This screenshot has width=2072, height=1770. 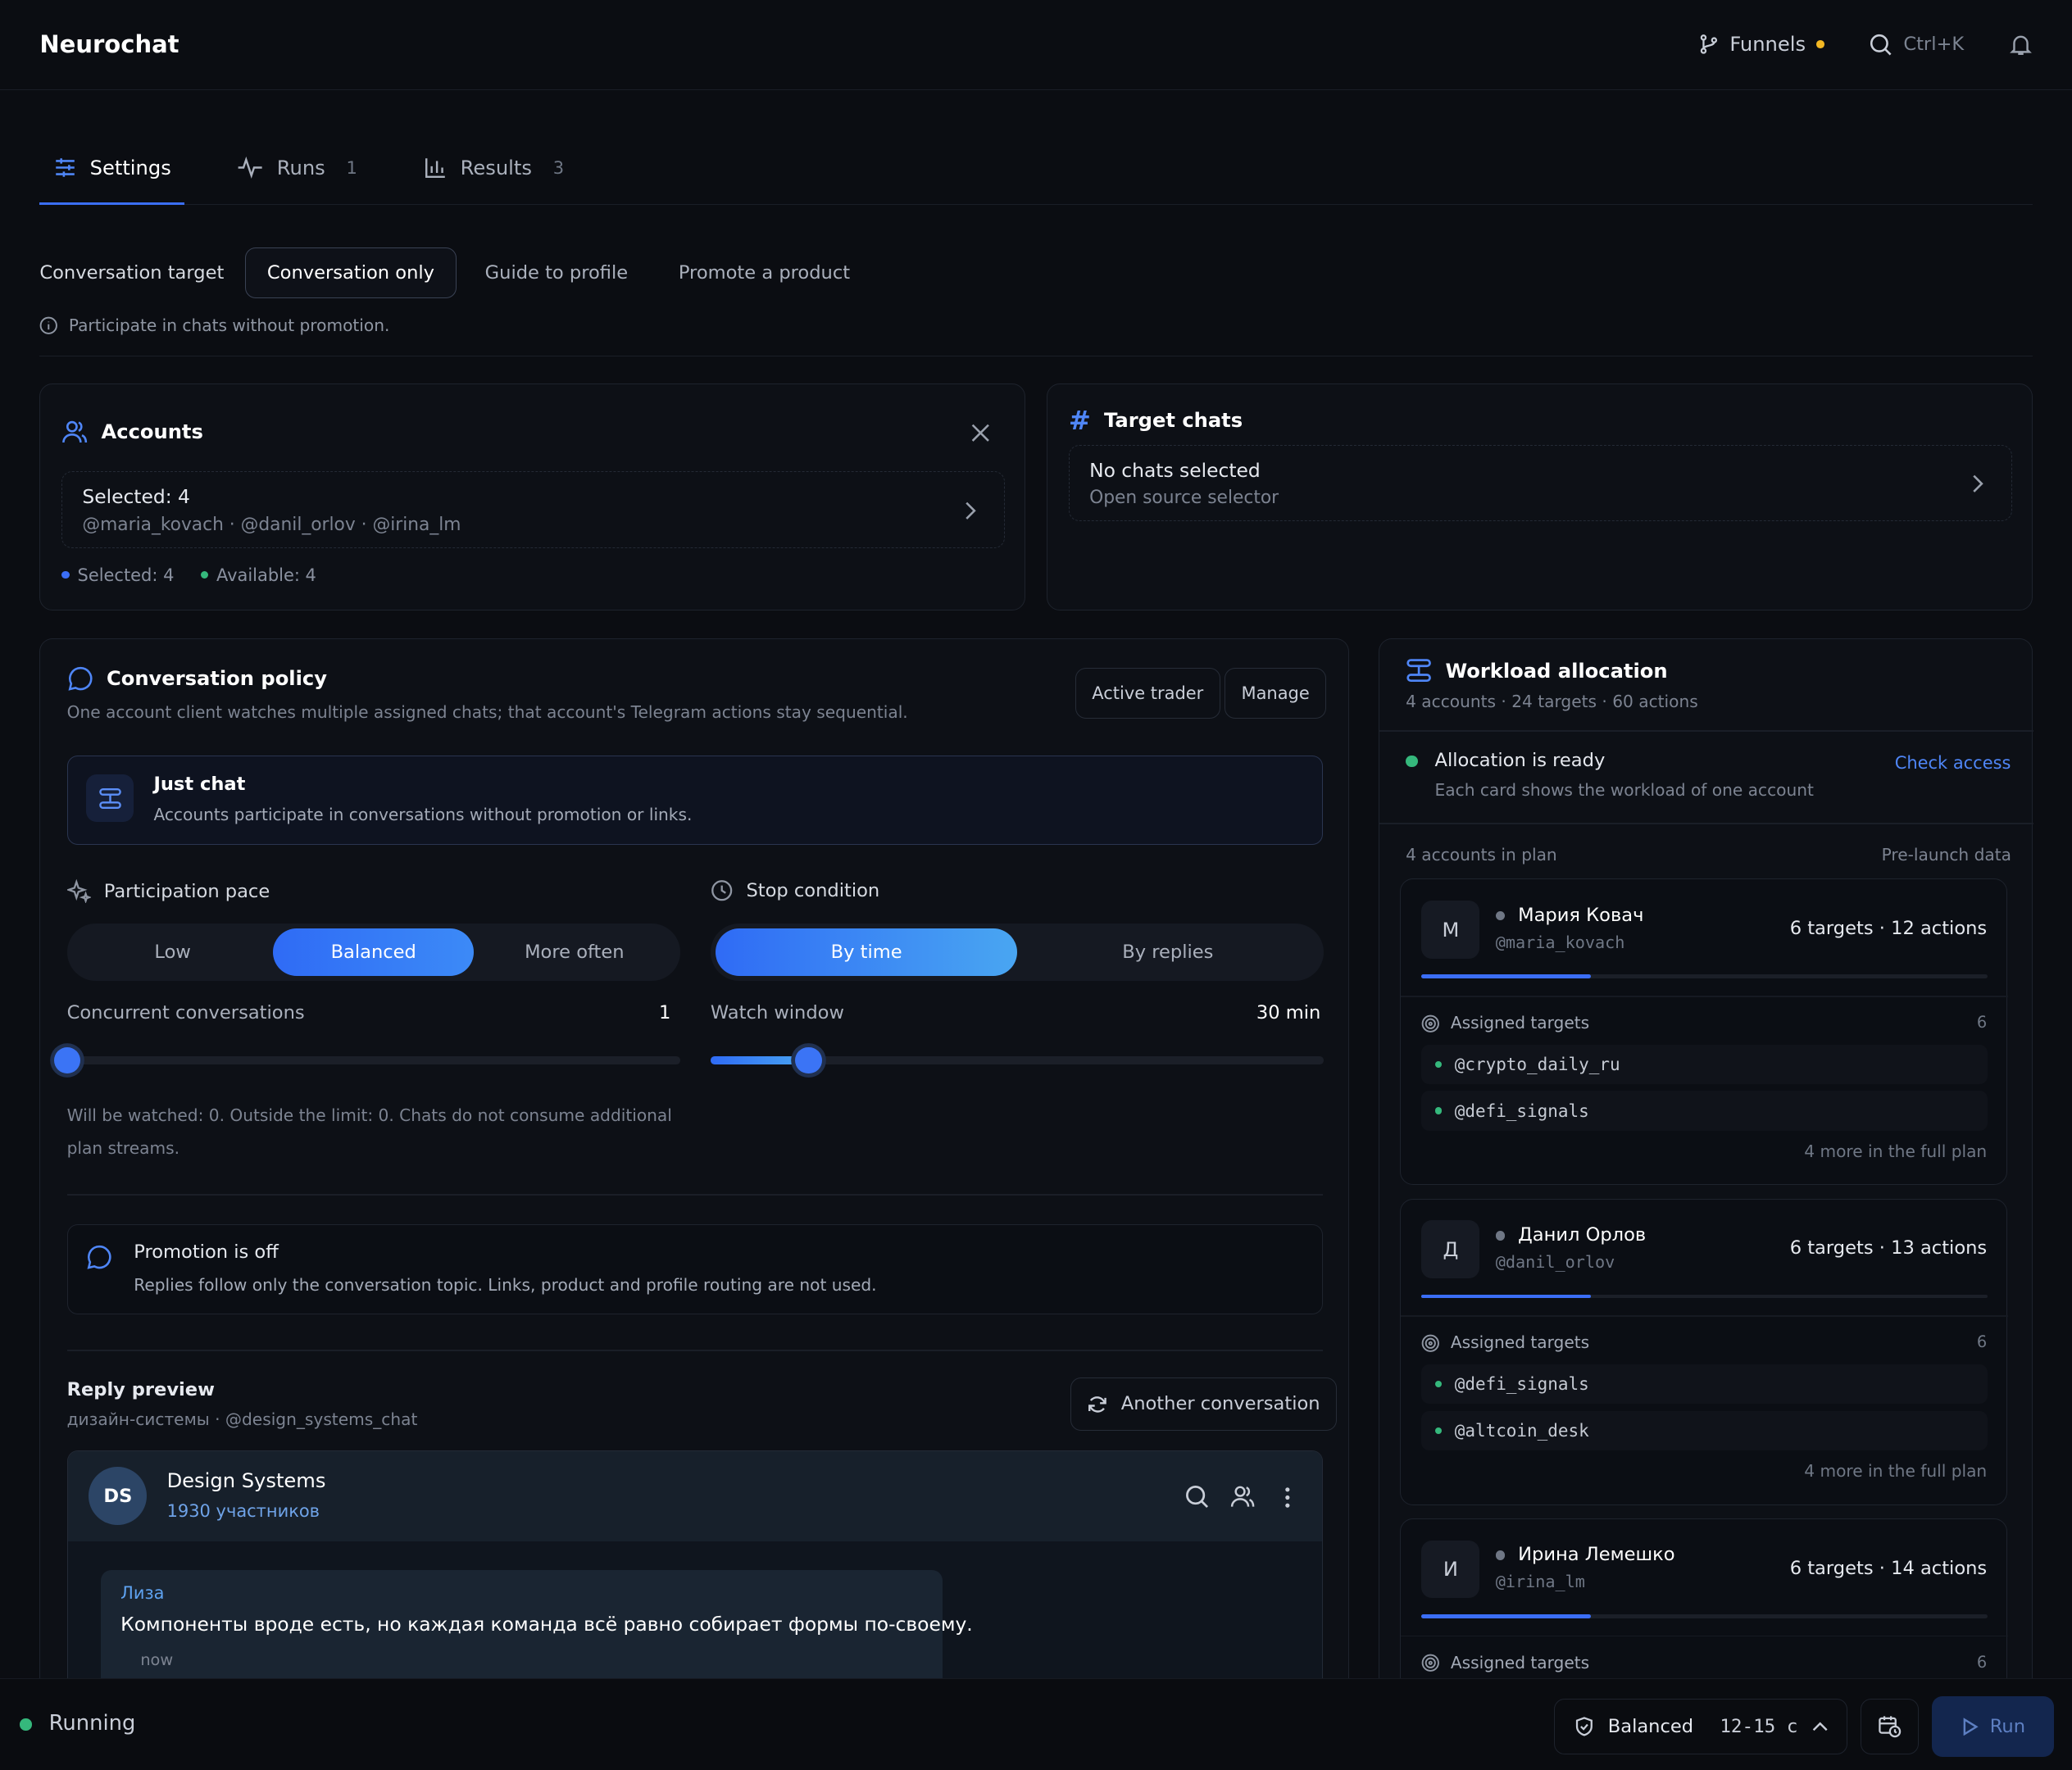 I want to click on chats-empty-sub: Open source selector, so click(x=1184, y=498).